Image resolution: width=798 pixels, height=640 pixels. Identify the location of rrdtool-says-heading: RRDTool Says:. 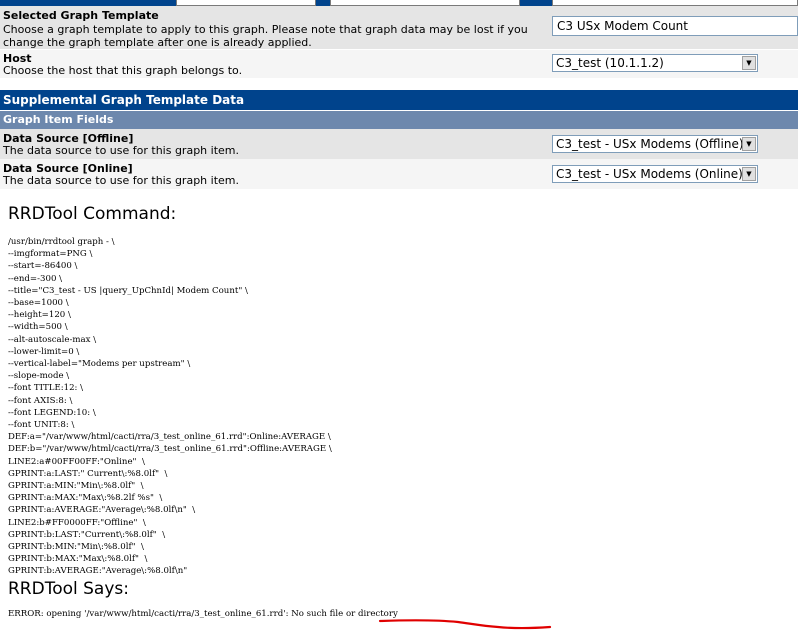
(68, 589).